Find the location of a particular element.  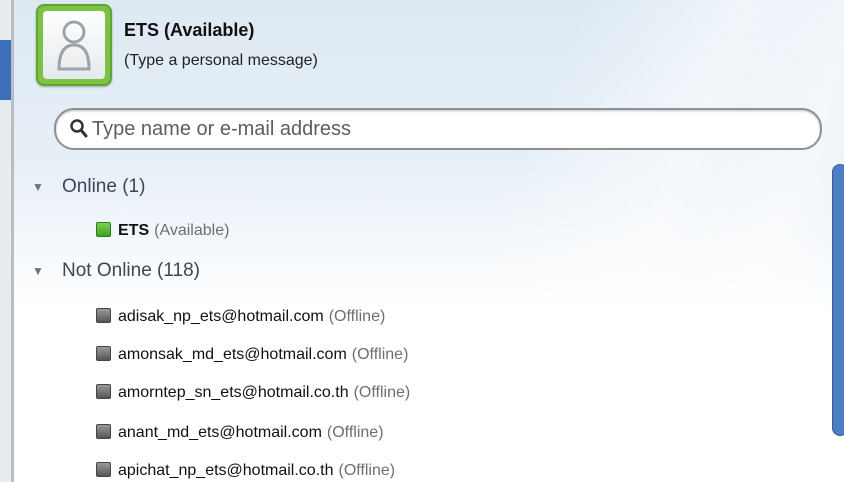

status-online-icon is located at coordinates (103, 229).